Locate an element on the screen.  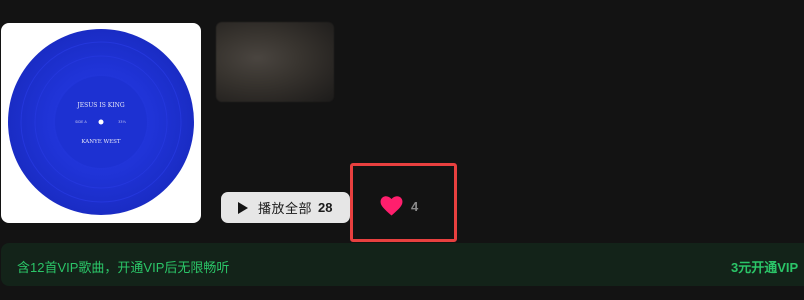
heart-icon is located at coordinates (391, 206).